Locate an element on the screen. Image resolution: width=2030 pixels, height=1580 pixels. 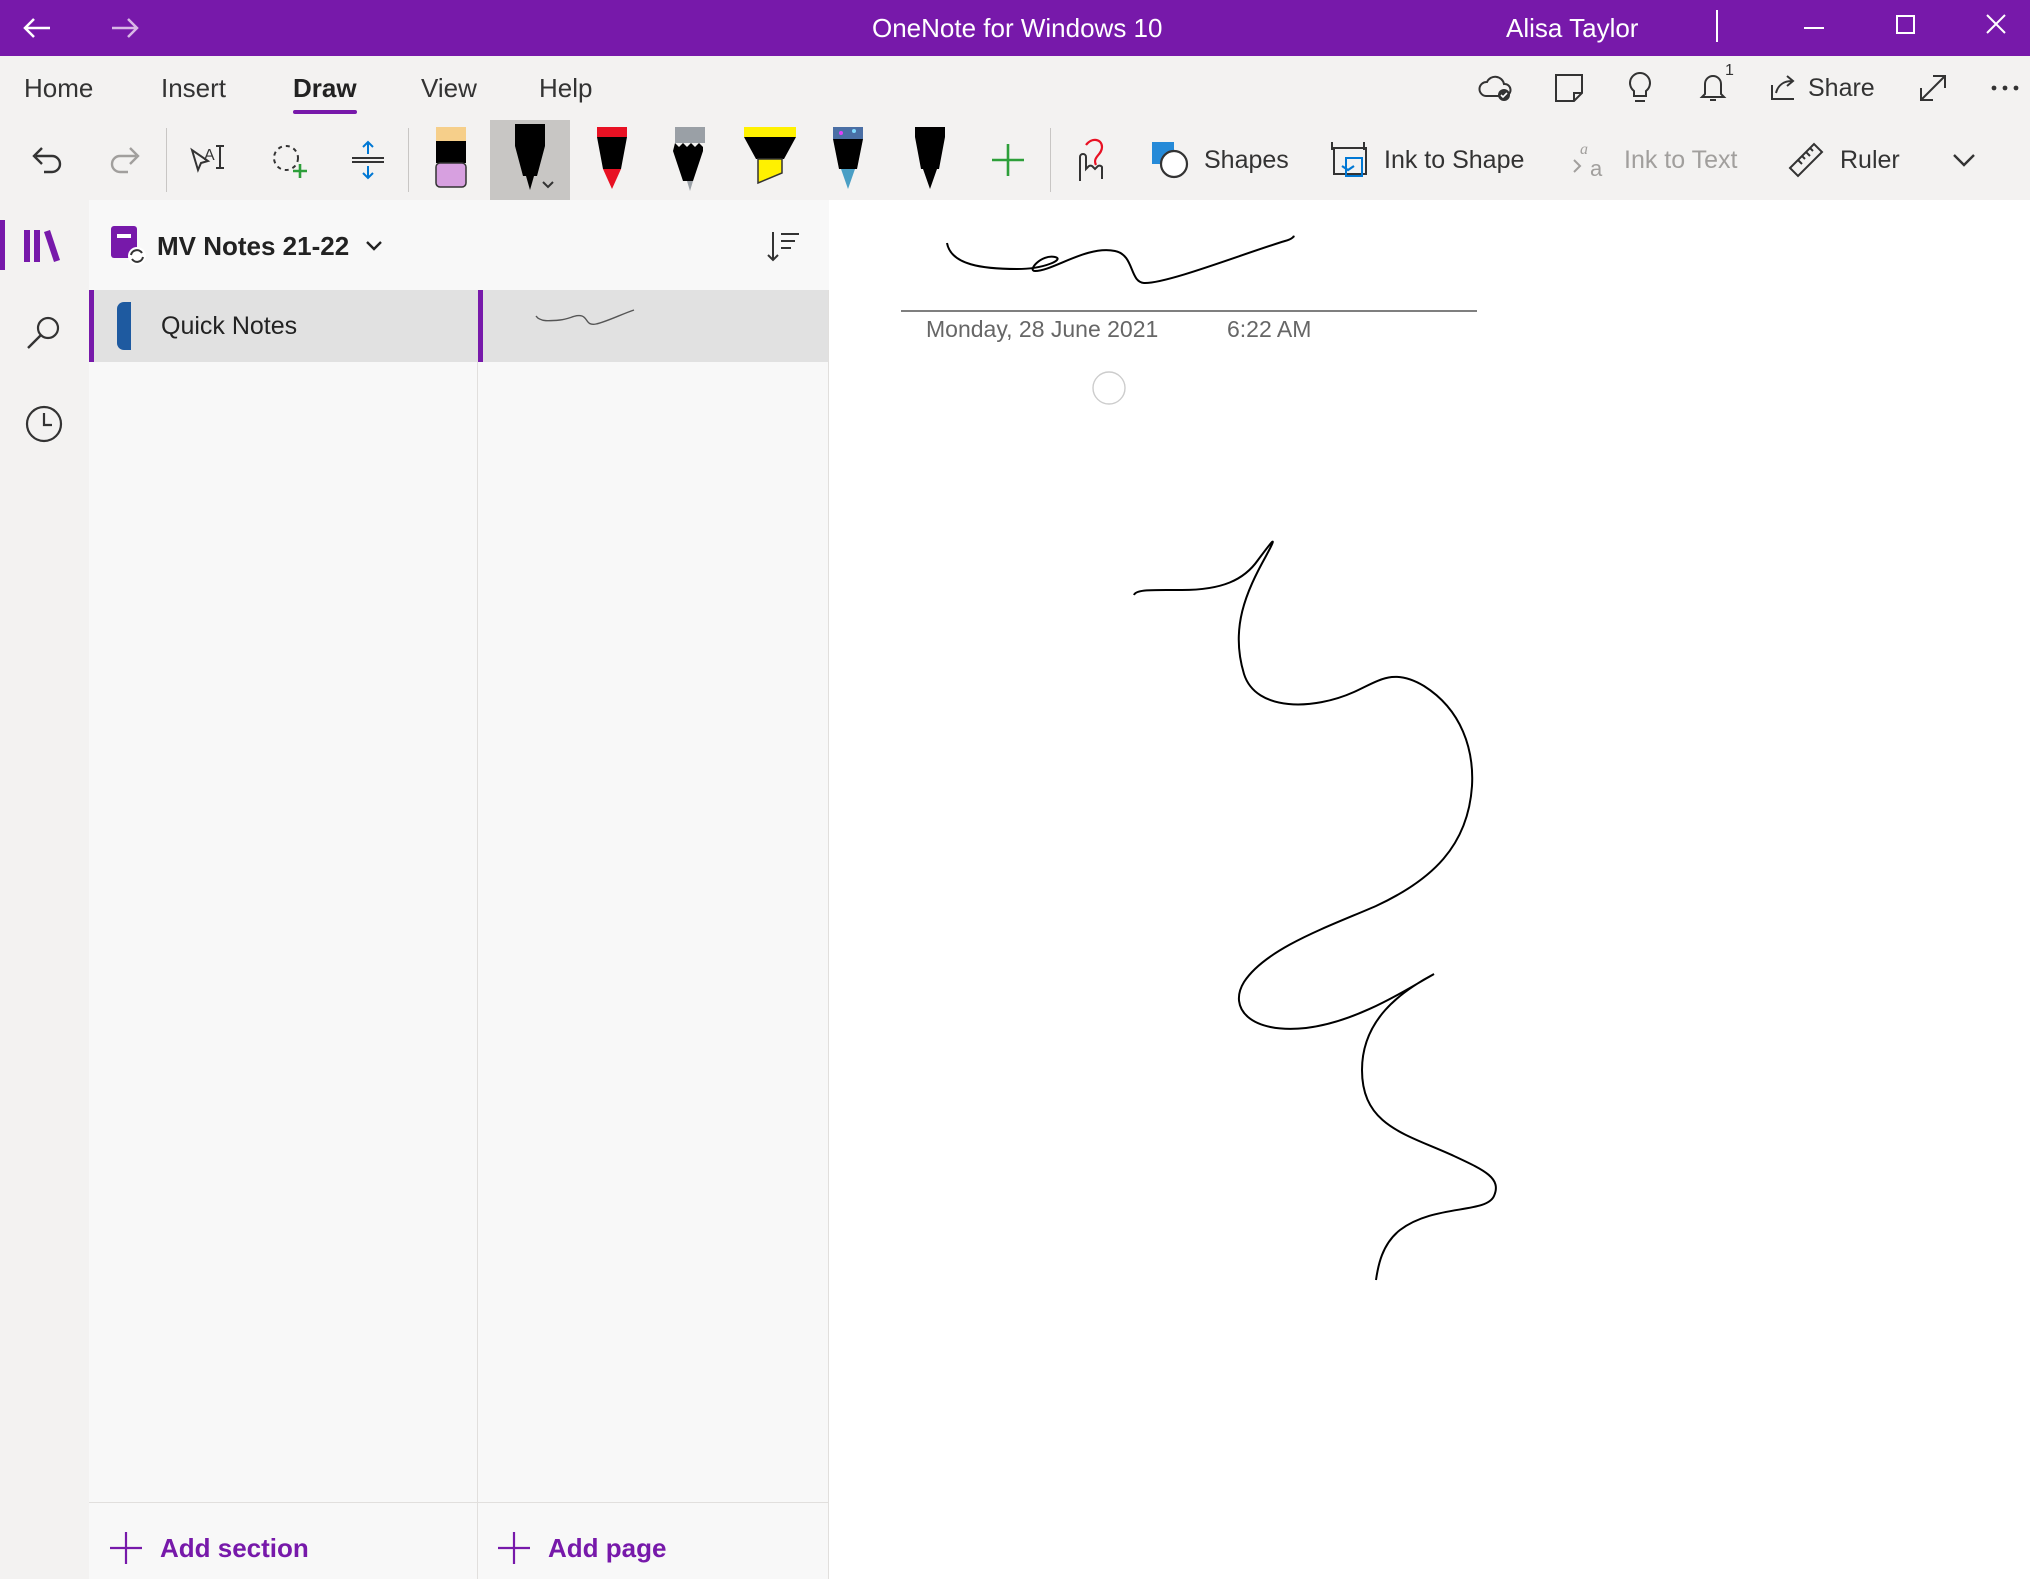
redo-button is located at coordinates (126, 160).